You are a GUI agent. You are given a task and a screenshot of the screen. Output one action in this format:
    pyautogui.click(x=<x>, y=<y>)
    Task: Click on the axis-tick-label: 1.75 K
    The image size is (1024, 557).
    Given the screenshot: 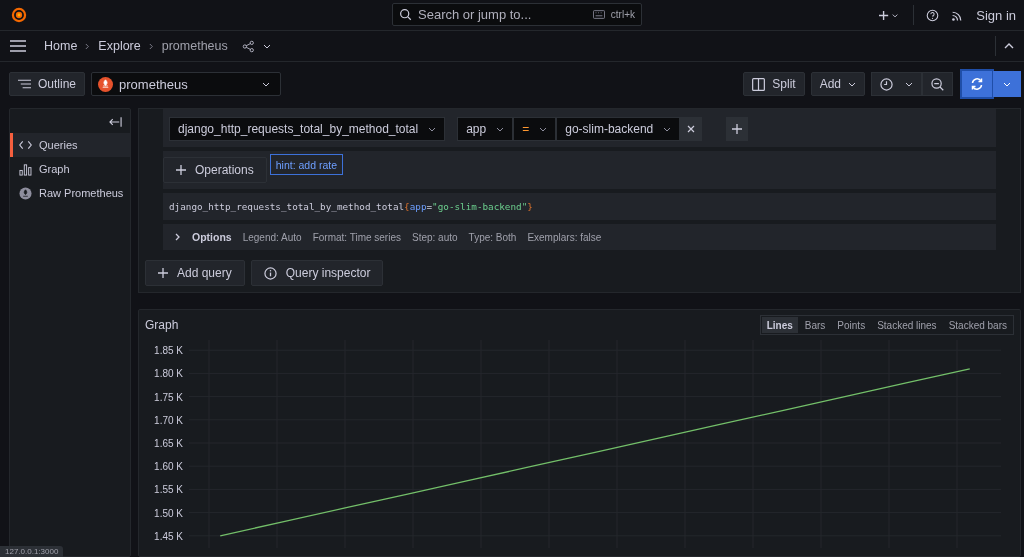 What is the action you would take?
    pyautogui.click(x=168, y=397)
    